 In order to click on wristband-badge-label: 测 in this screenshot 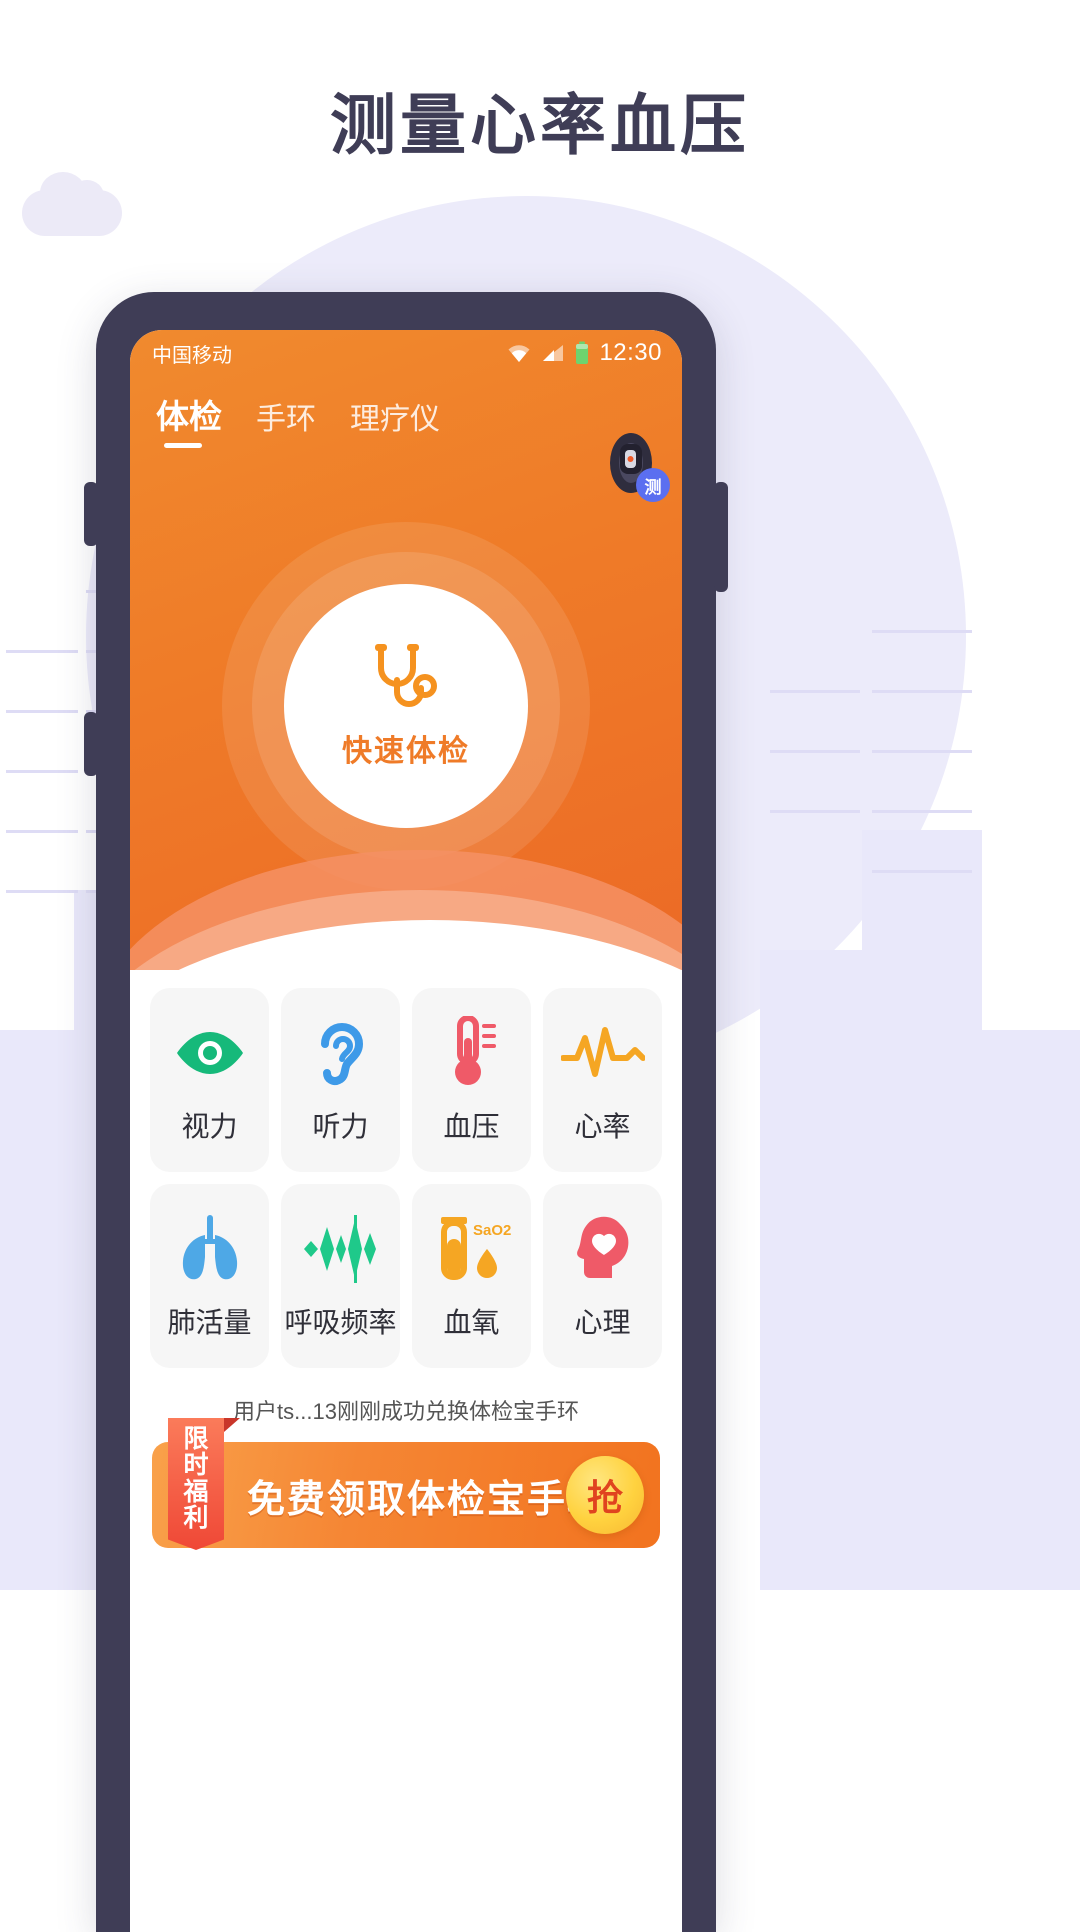, I will do `click(653, 485)`.